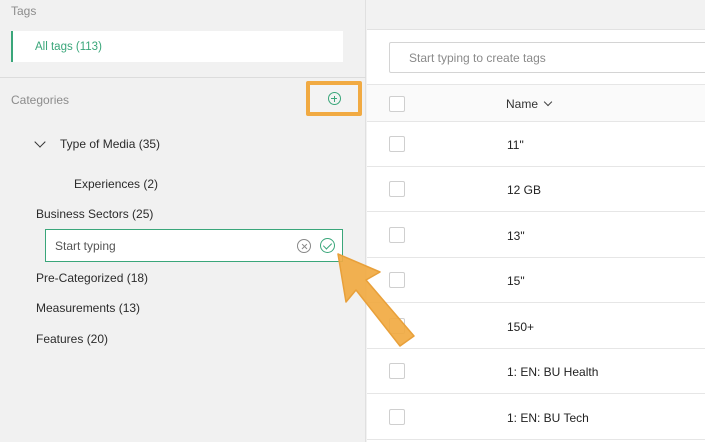 This screenshot has width=705, height=442. What do you see at coordinates (516, 236) in the screenshot?
I see `tag-name: 13"` at bounding box center [516, 236].